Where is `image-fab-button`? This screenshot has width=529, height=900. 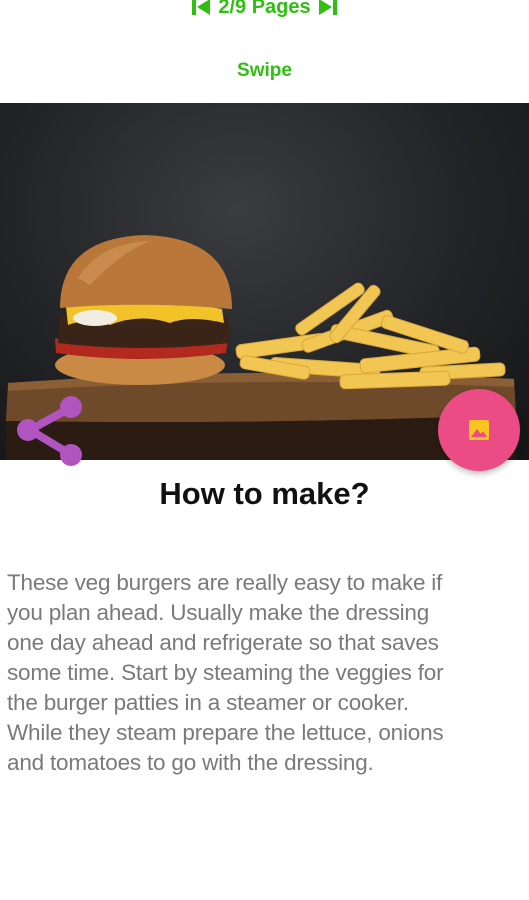
image-fab-button is located at coordinates (479, 430).